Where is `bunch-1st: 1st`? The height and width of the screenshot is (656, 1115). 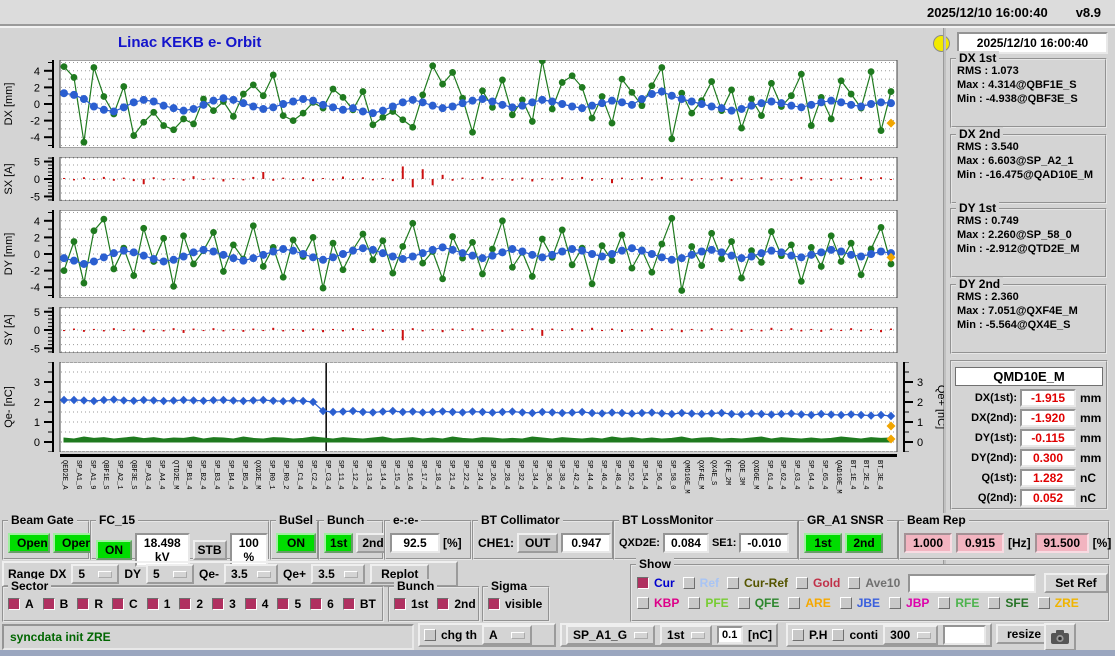 bunch-1st: 1st is located at coordinates (411, 604).